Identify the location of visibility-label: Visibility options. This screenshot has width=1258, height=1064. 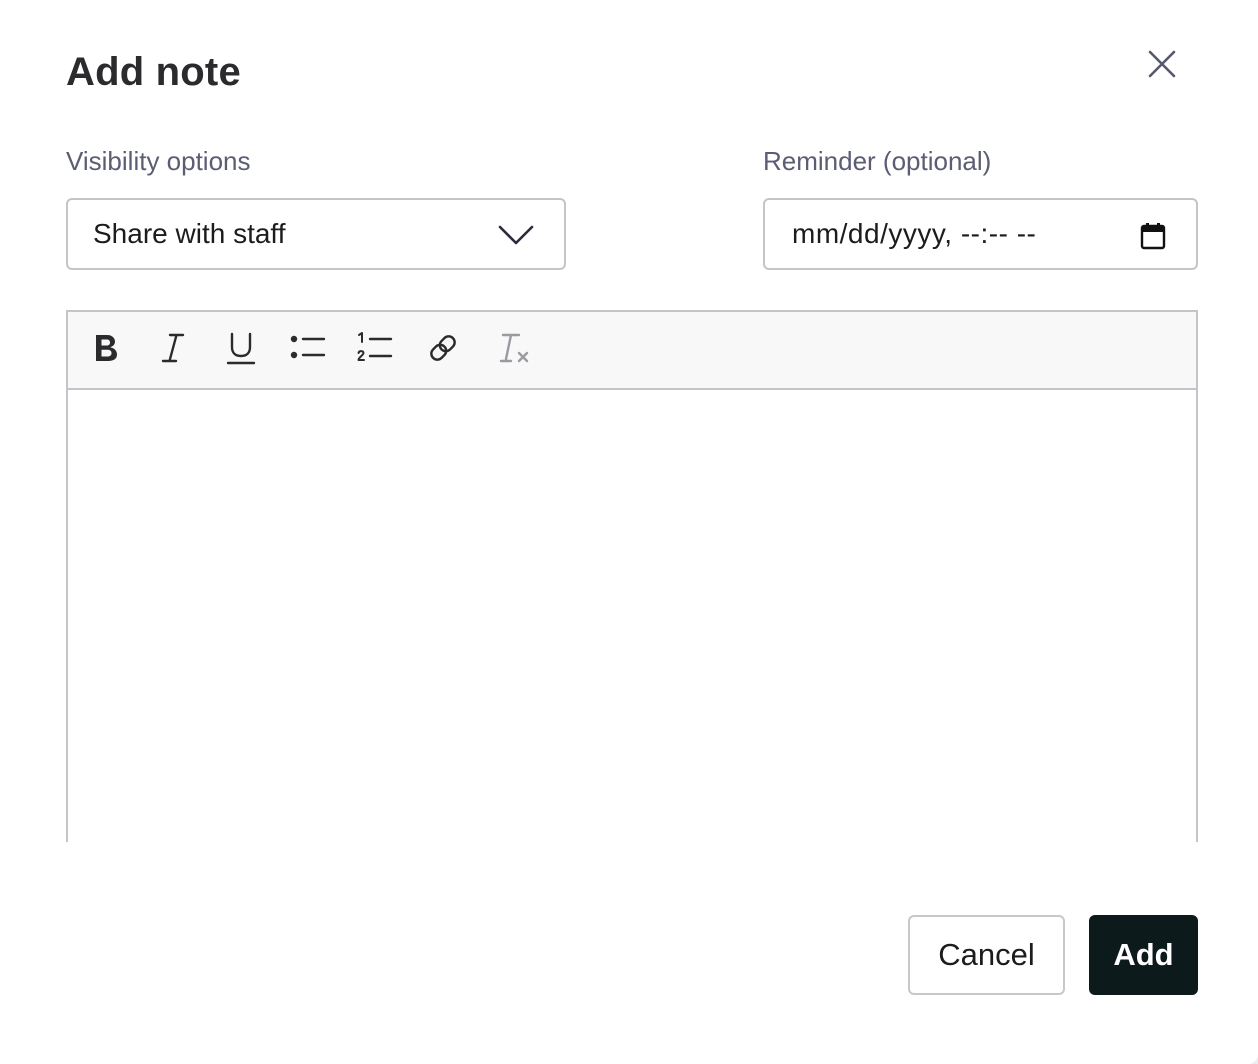
(158, 161).